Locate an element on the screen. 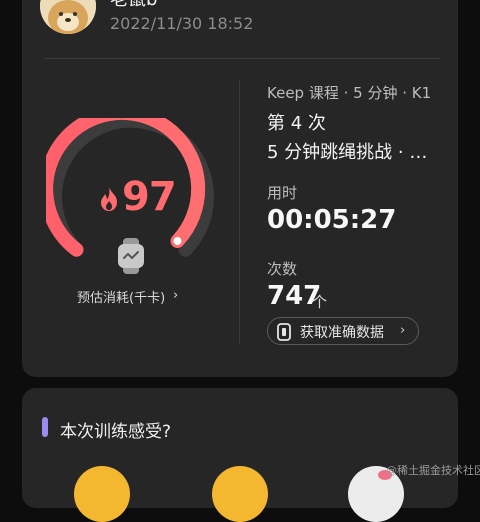  watch-icon is located at coordinates (131, 256).